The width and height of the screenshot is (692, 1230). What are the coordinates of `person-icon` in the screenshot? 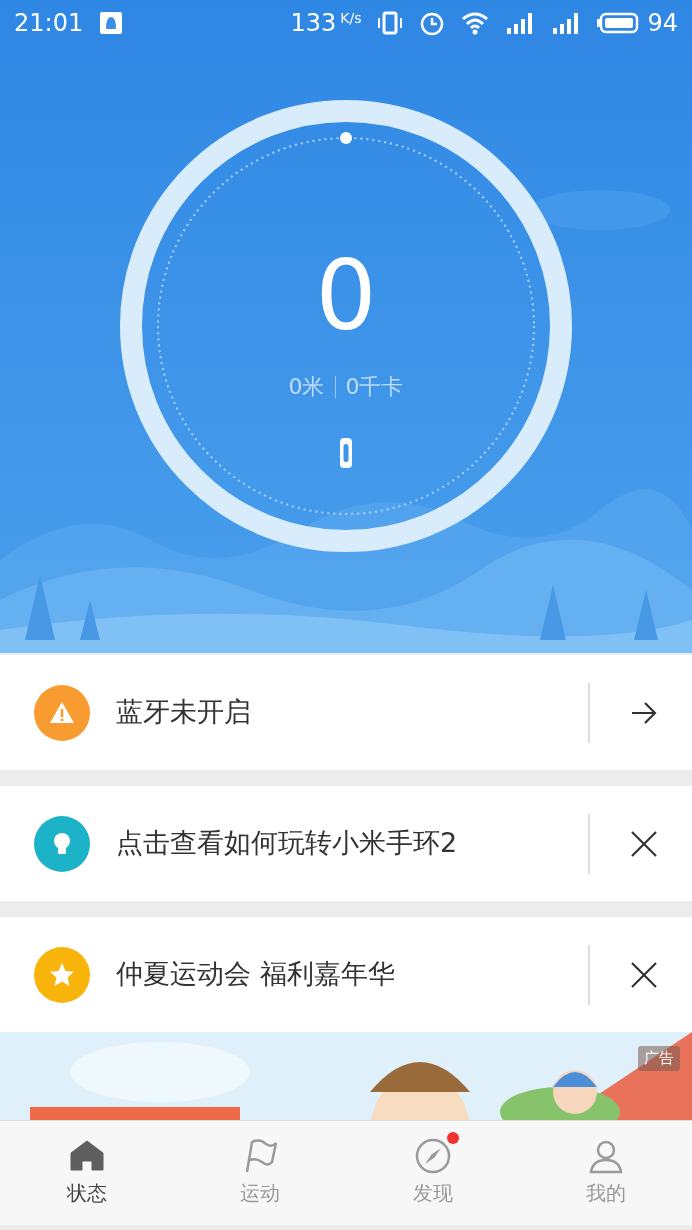 It's located at (605, 1156).